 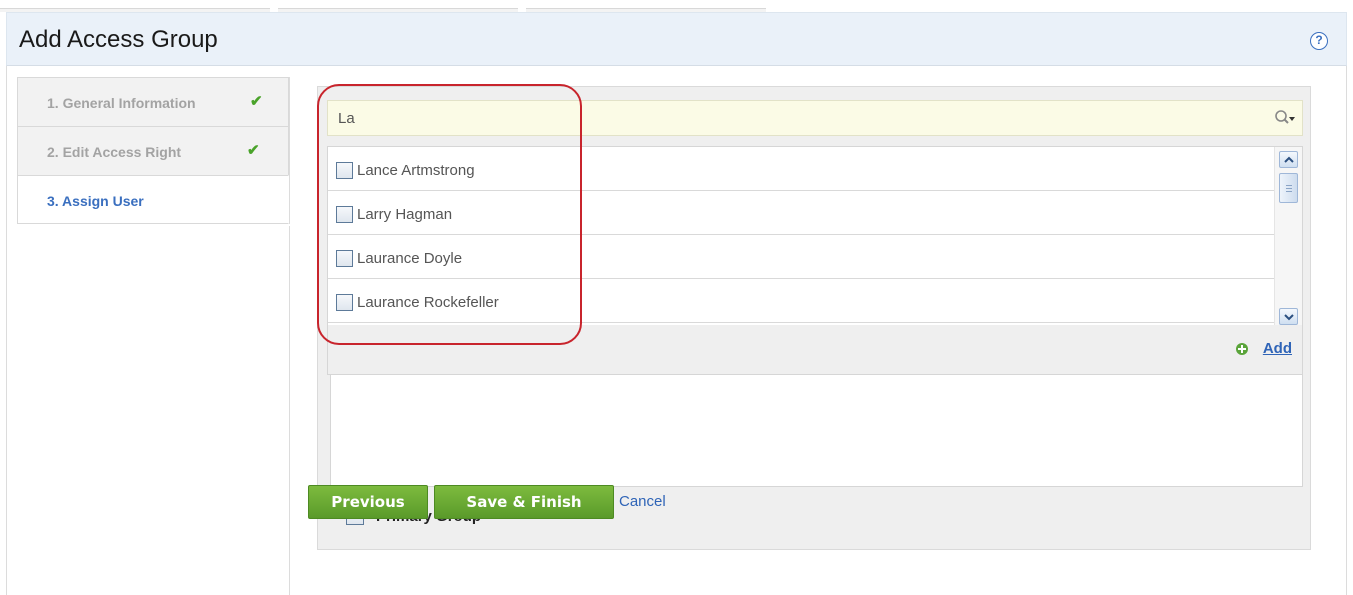 I want to click on page-header: Add Access Group ?, so click(x=676, y=39).